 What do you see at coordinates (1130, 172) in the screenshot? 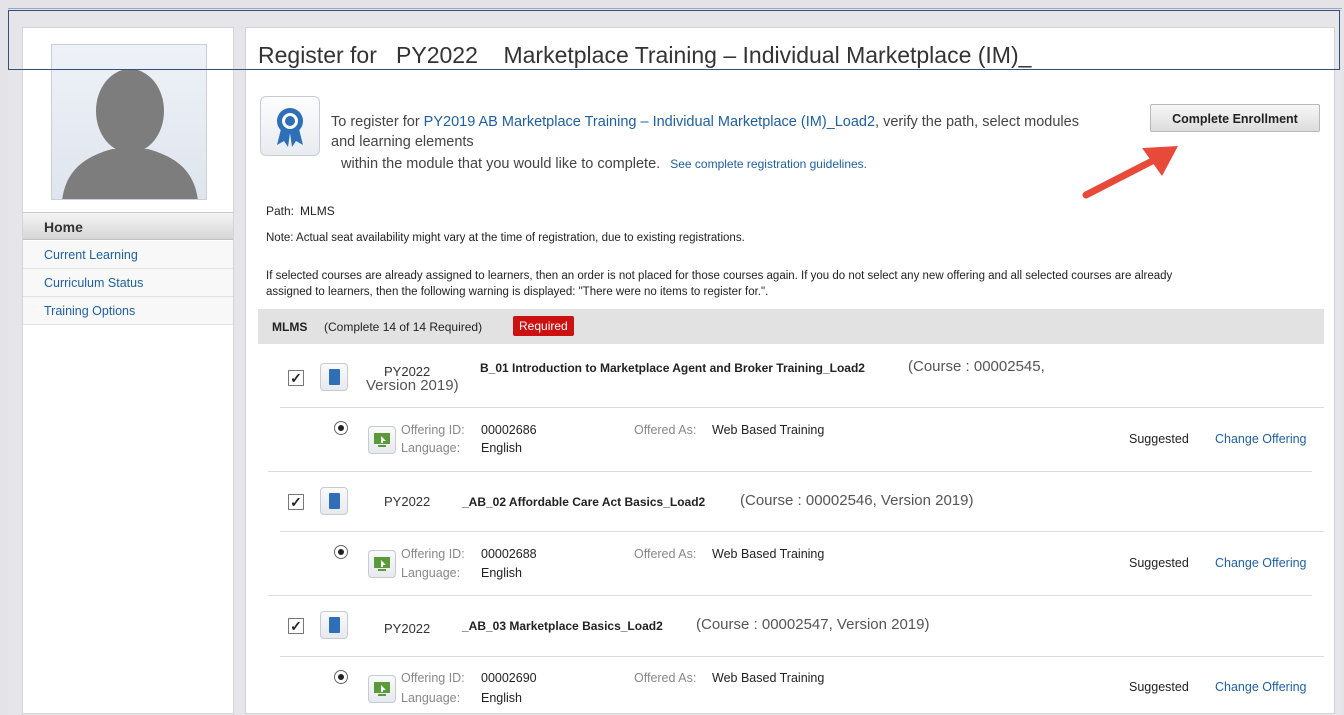
I see `red-arrow-icon` at bounding box center [1130, 172].